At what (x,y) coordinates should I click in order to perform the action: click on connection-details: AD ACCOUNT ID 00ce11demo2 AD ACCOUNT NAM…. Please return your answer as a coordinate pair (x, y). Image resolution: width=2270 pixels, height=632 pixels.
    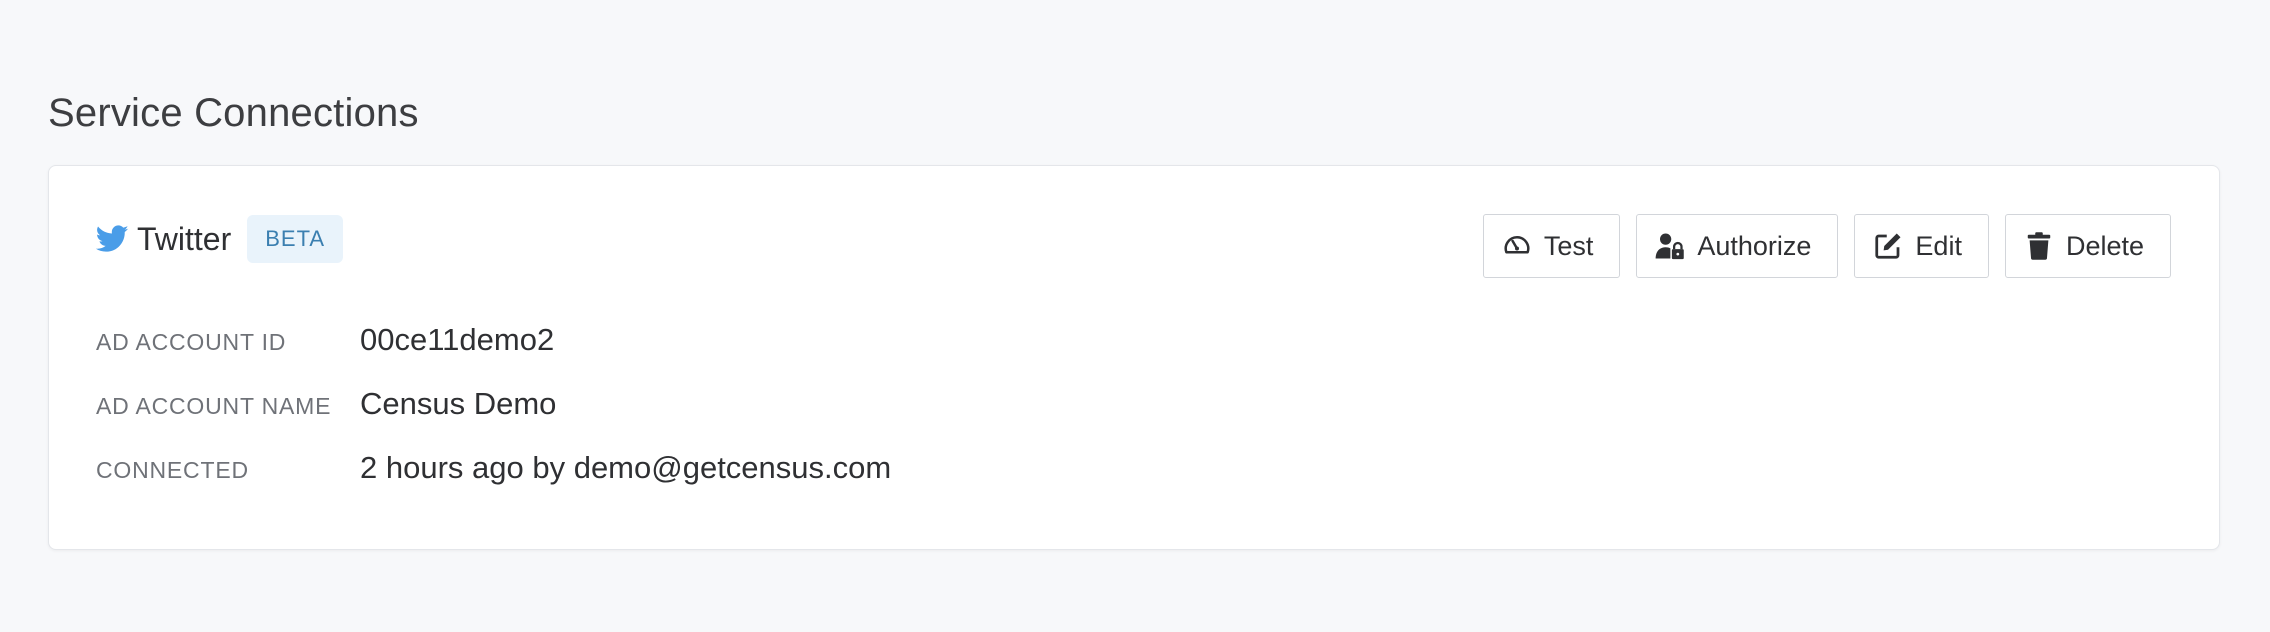
    Looking at the image, I should click on (493, 418).